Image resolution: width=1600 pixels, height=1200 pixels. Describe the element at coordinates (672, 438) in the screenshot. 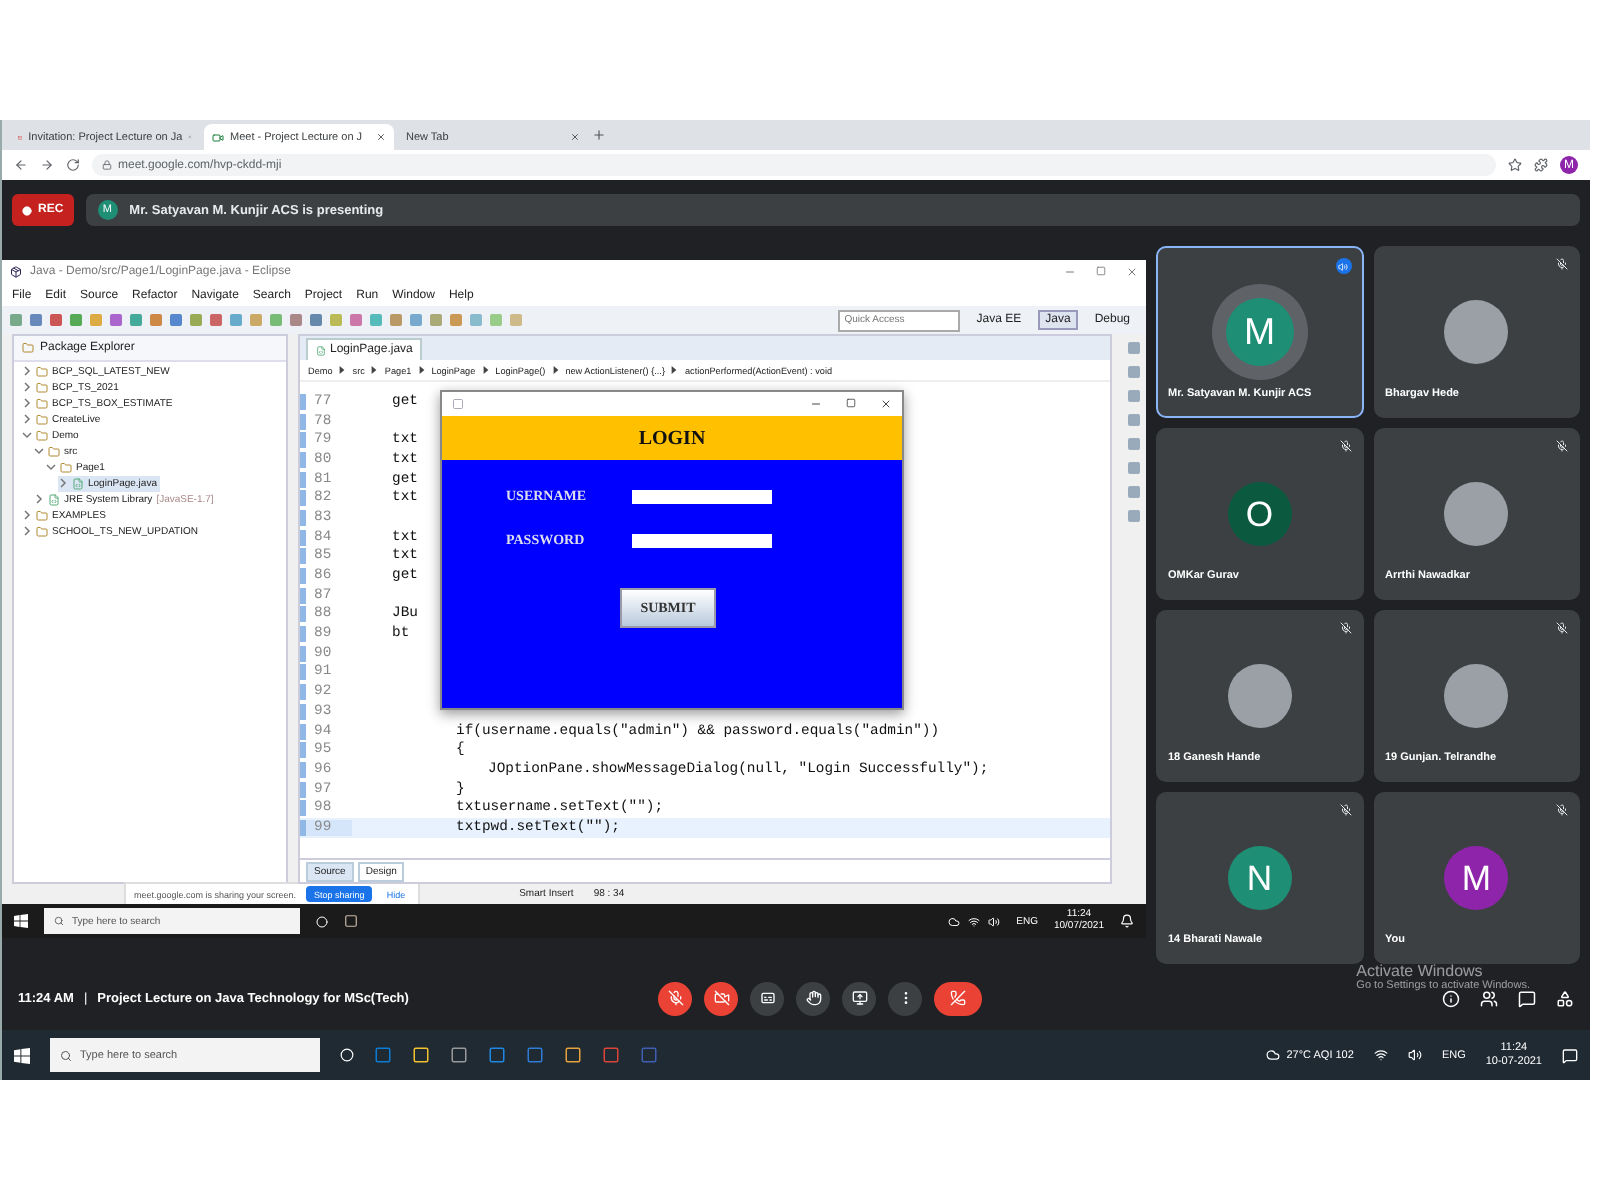

I see `login-header: LOGIN` at that location.